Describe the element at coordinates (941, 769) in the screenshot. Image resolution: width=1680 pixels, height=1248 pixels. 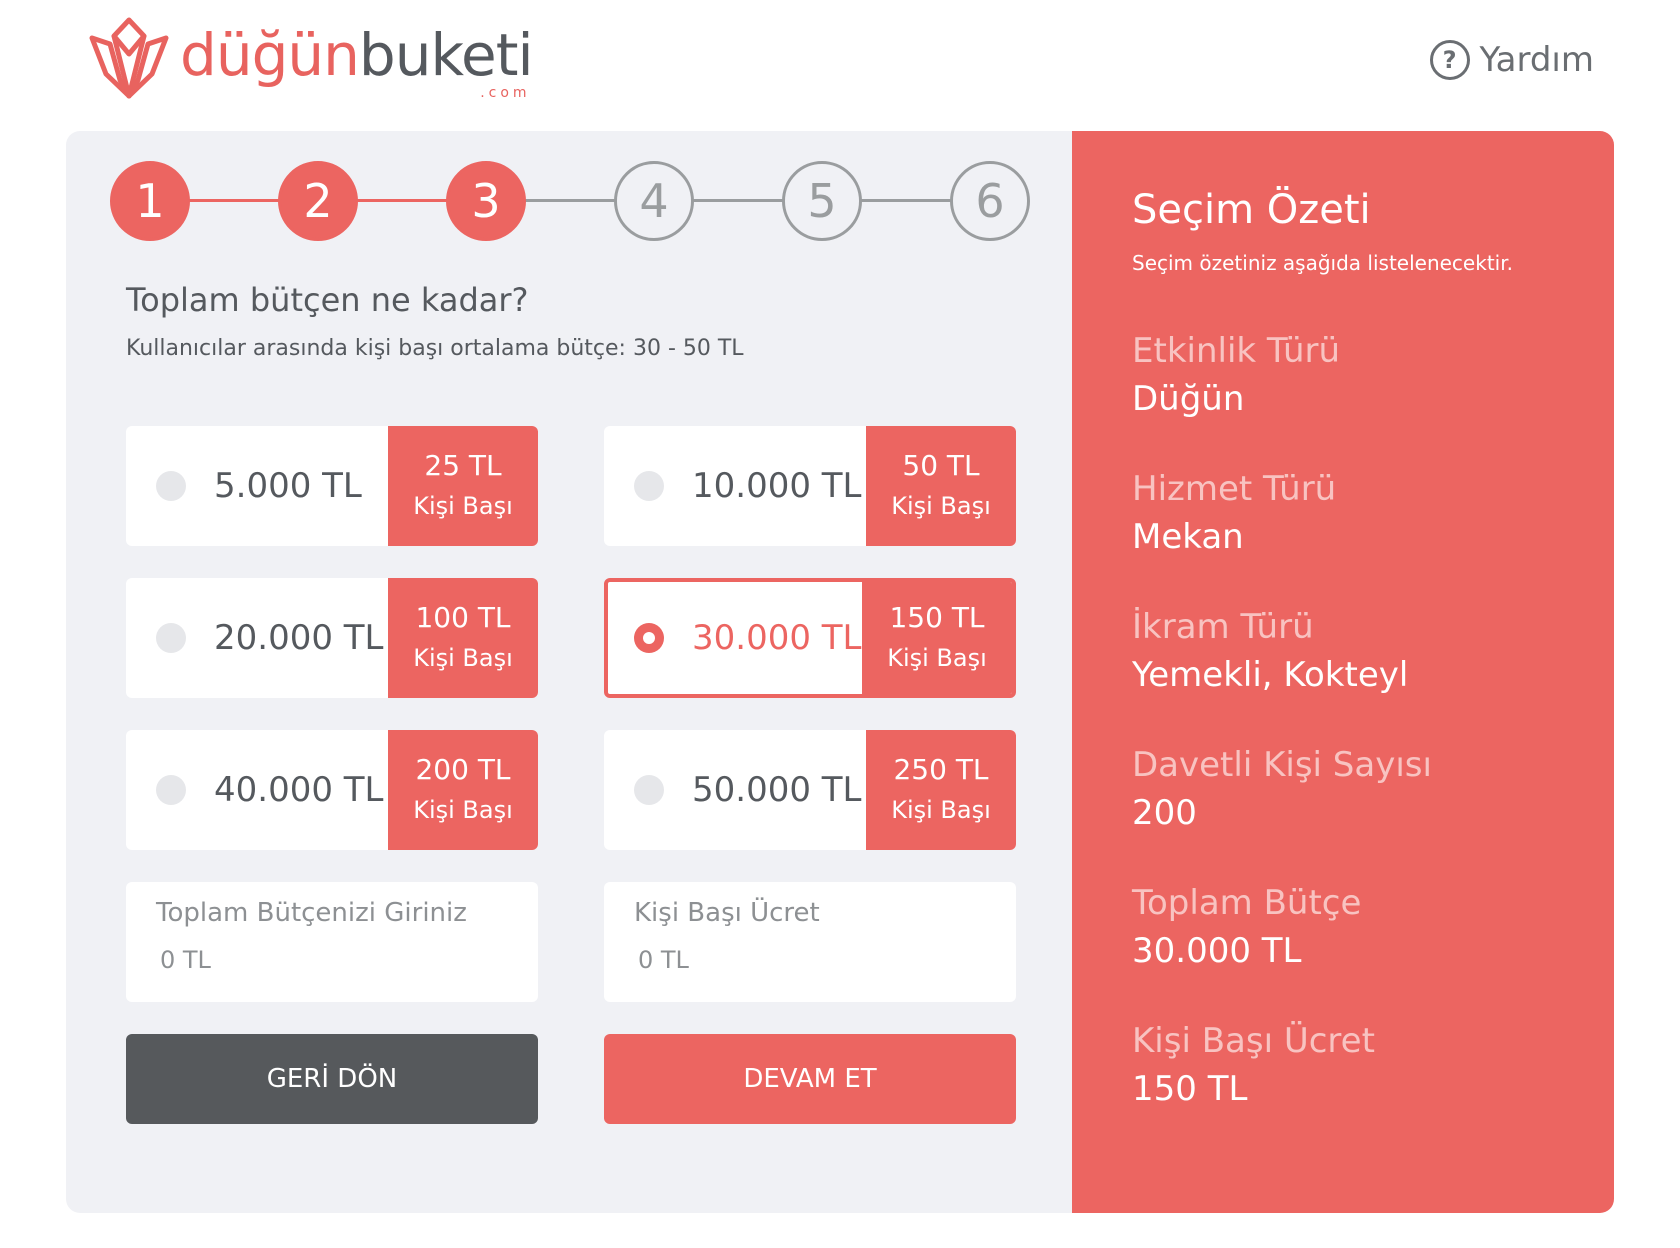
I see `per-person-value: 250 TL` at that location.